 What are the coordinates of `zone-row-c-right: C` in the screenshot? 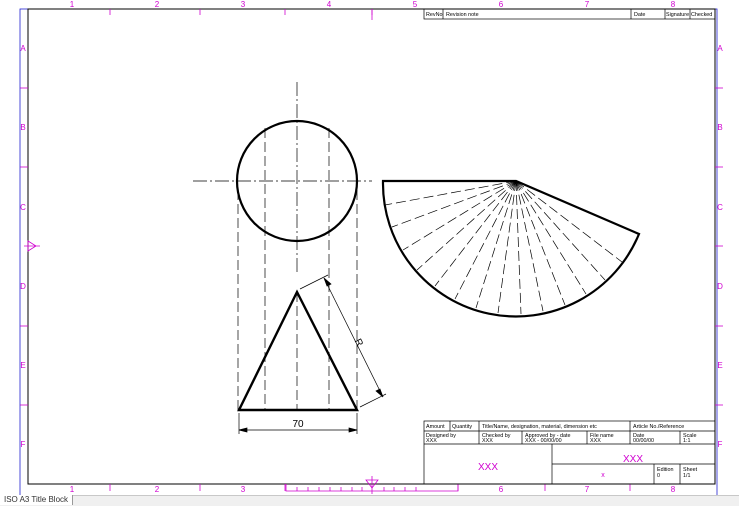 It's located at (720, 207).